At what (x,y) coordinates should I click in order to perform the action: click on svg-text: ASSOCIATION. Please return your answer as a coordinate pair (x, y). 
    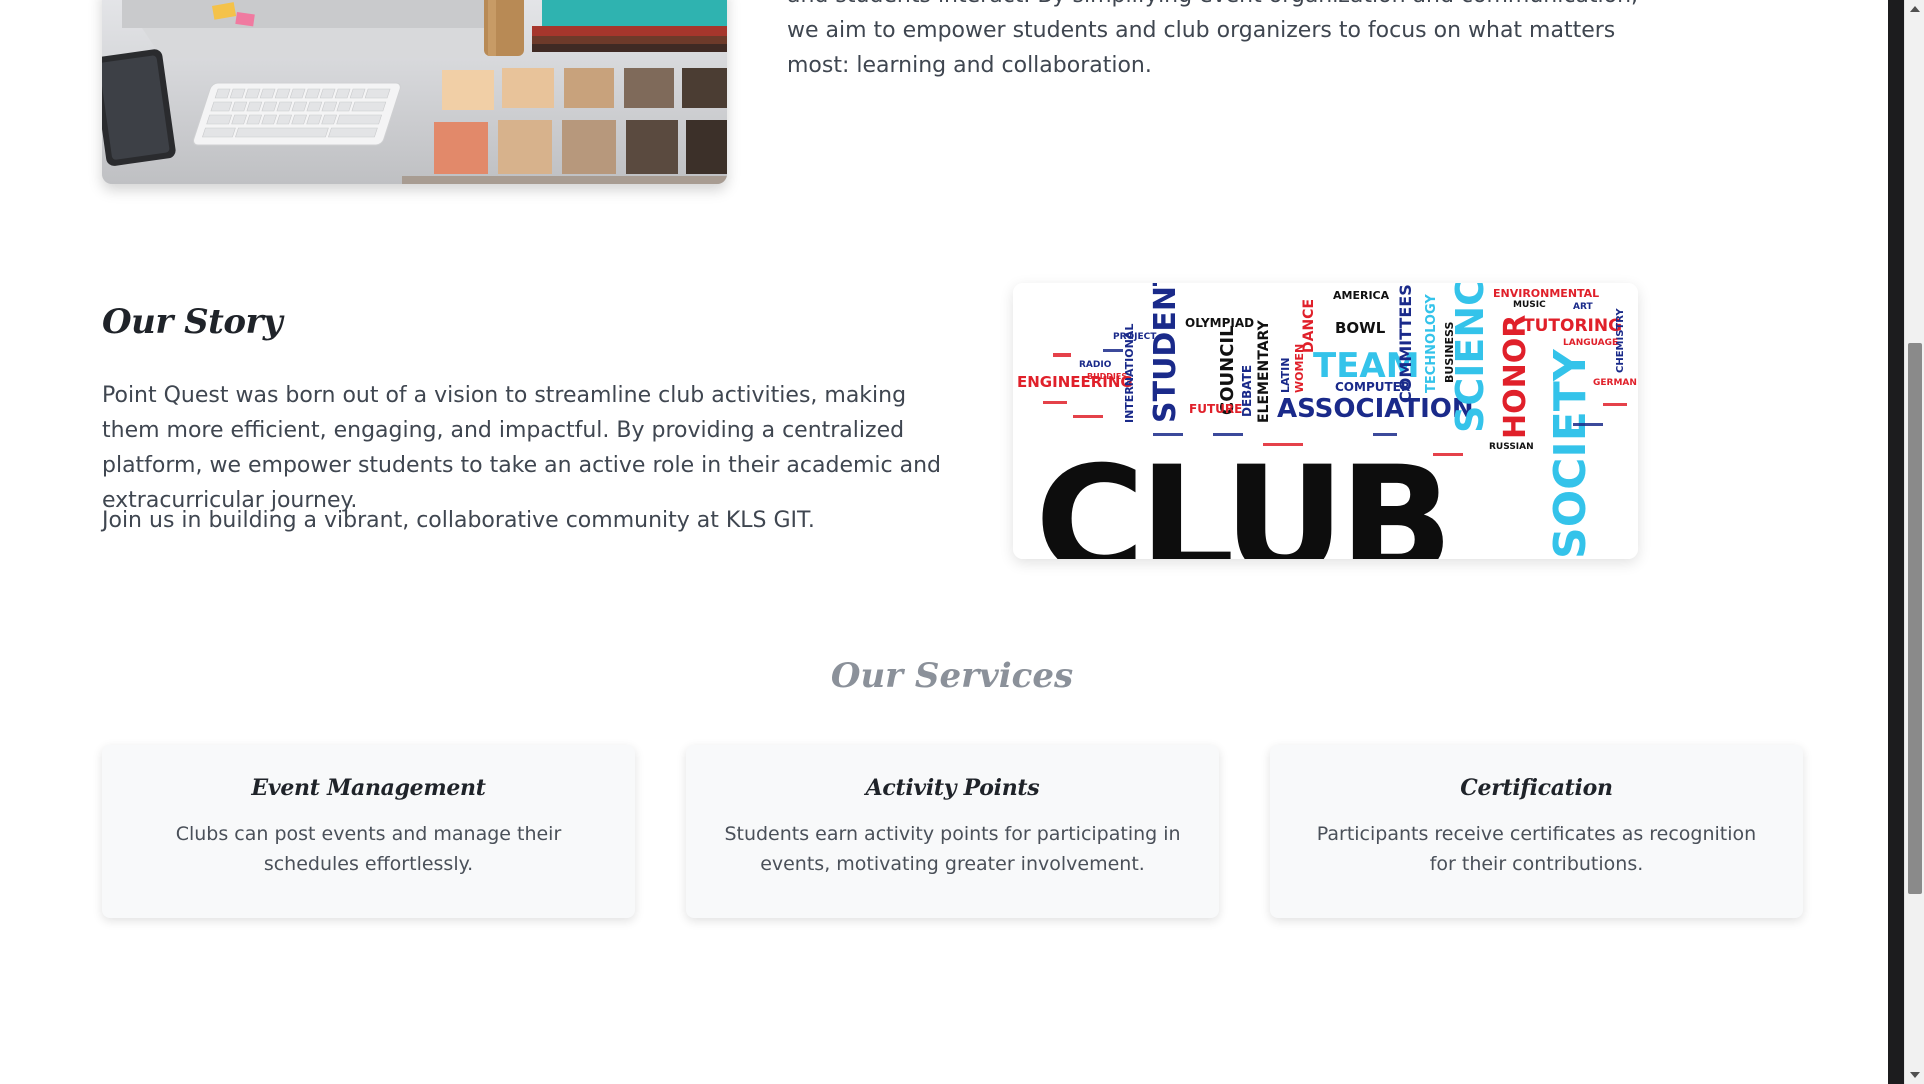
    Looking at the image, I should click on (1375, 409).